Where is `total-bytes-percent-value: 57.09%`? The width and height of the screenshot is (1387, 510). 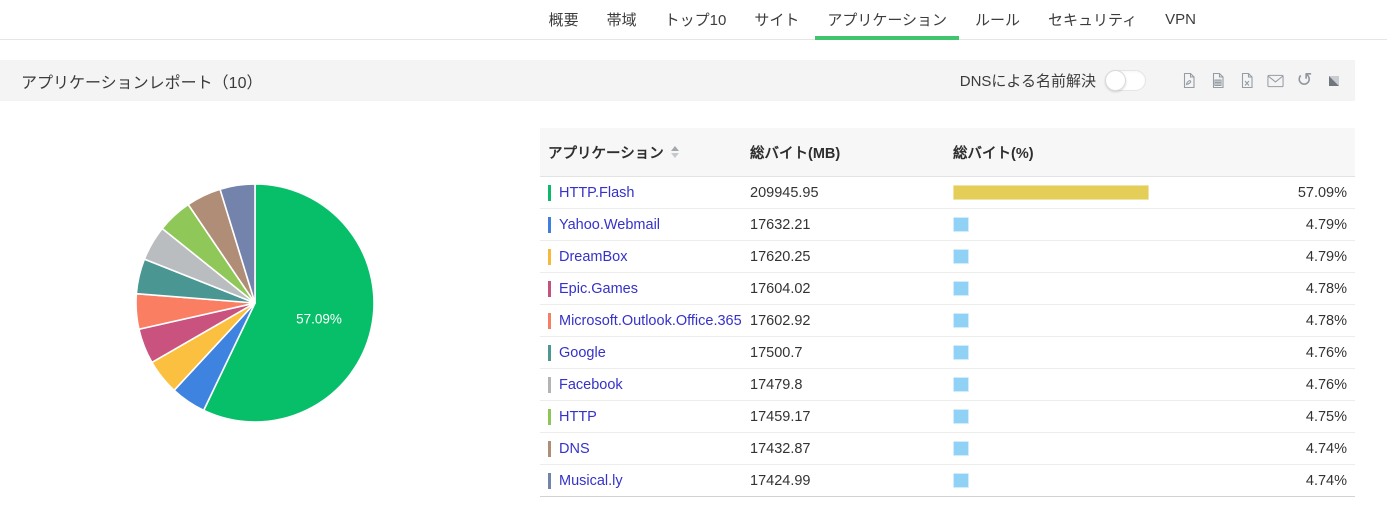
total-bytes-percent-value: 57.09% is located at coordinates (1322, 192).